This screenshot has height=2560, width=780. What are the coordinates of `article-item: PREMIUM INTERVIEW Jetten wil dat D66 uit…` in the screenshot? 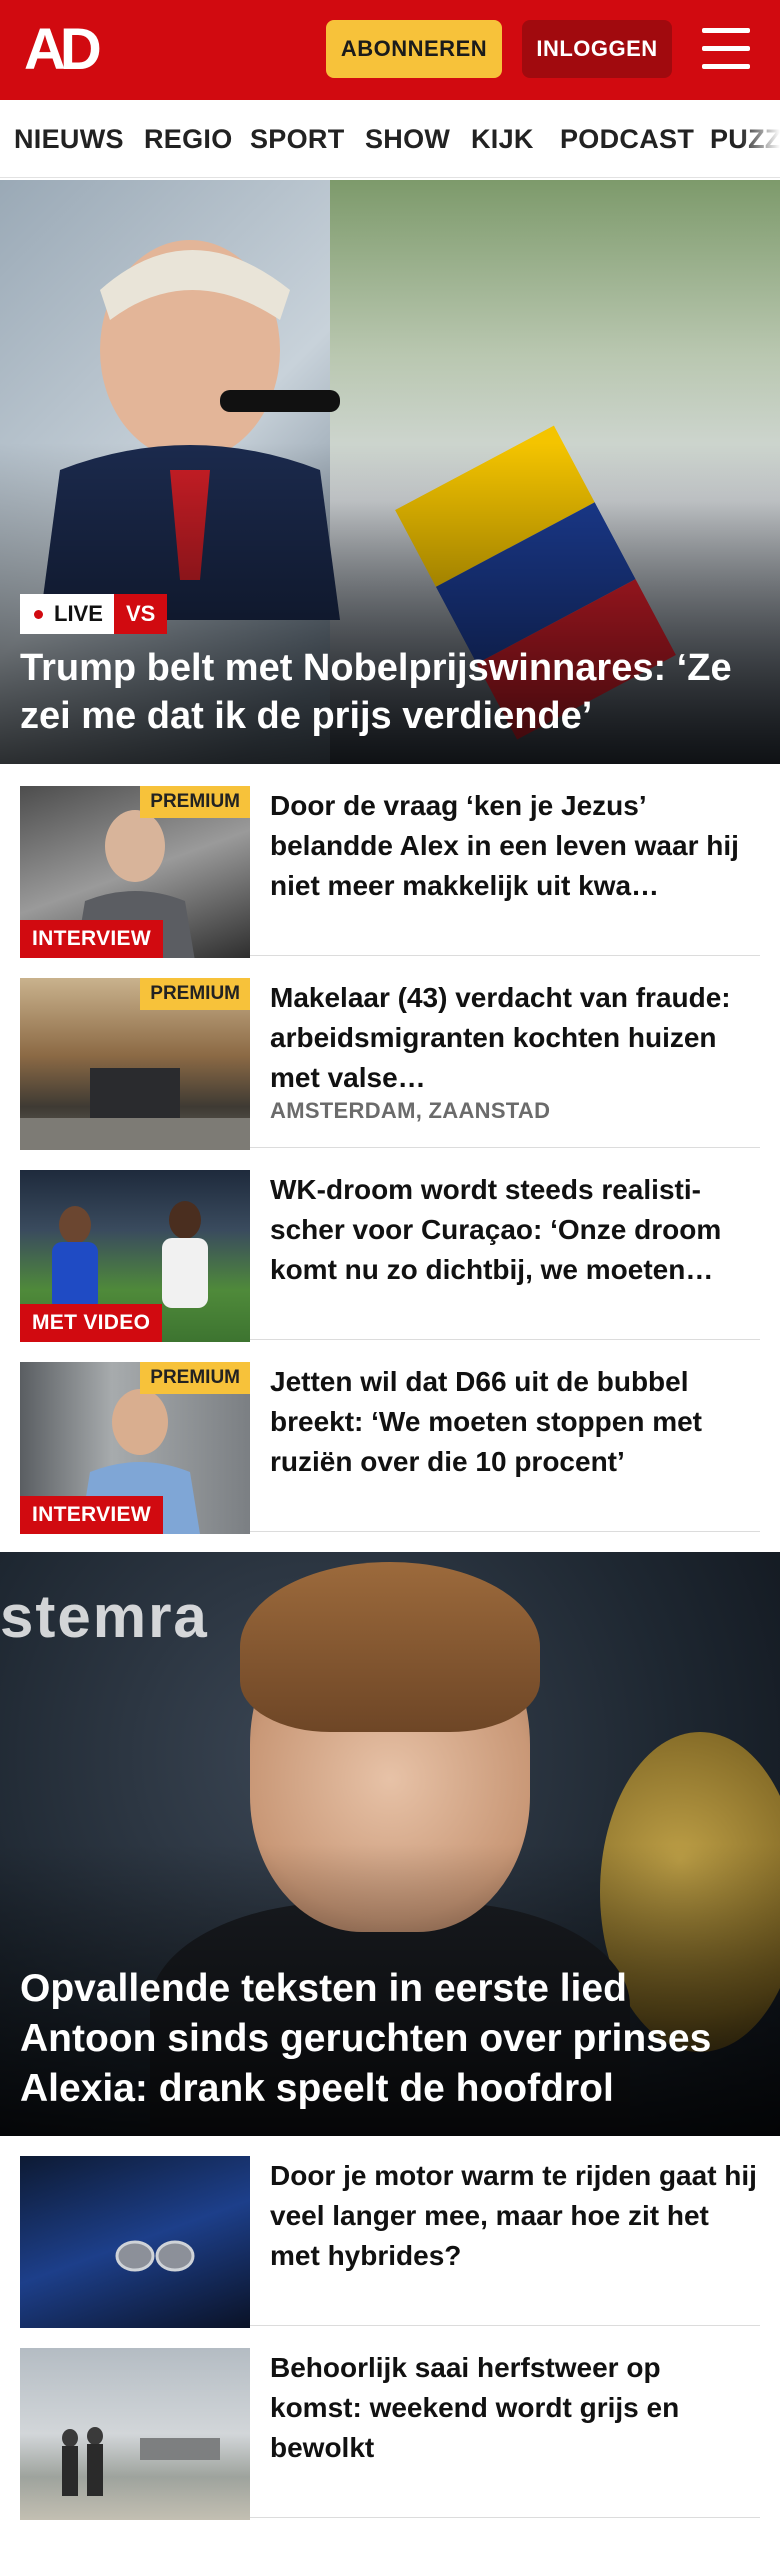 It's located at (390, 1438).